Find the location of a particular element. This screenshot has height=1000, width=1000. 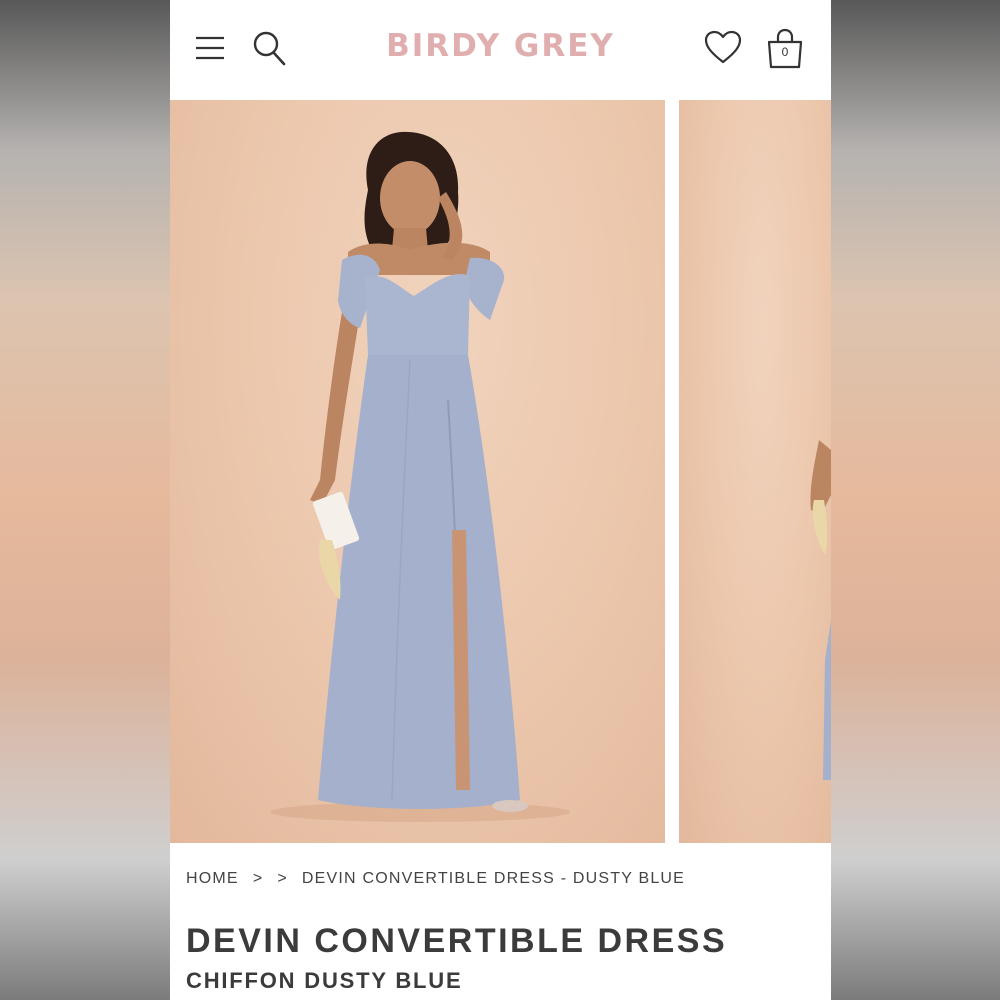

product-subtitle: CHIFFON DUSTY BLUE is located at coordinates (324, 980).